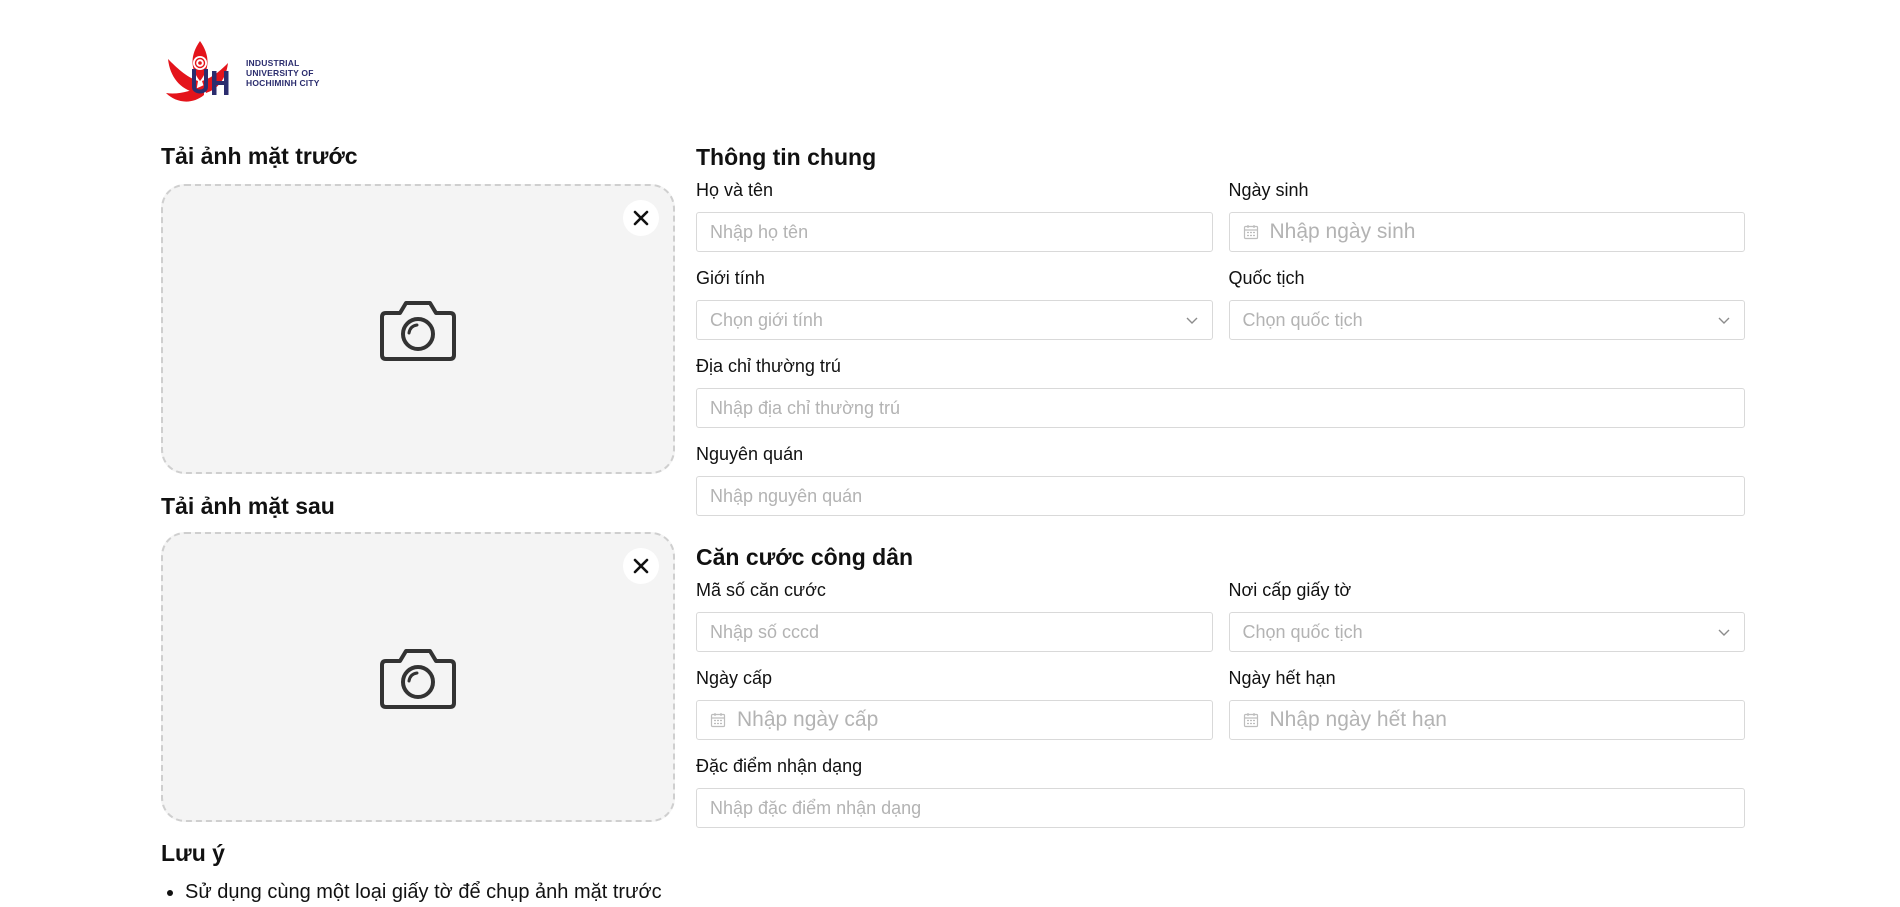 Image resolution: width=1900 pixels, height=907 pixels. Describe the element at coordinates (768, 365) in the screenshot. I see `permanent-address-label: Địa chỉ thường trú` at that location.